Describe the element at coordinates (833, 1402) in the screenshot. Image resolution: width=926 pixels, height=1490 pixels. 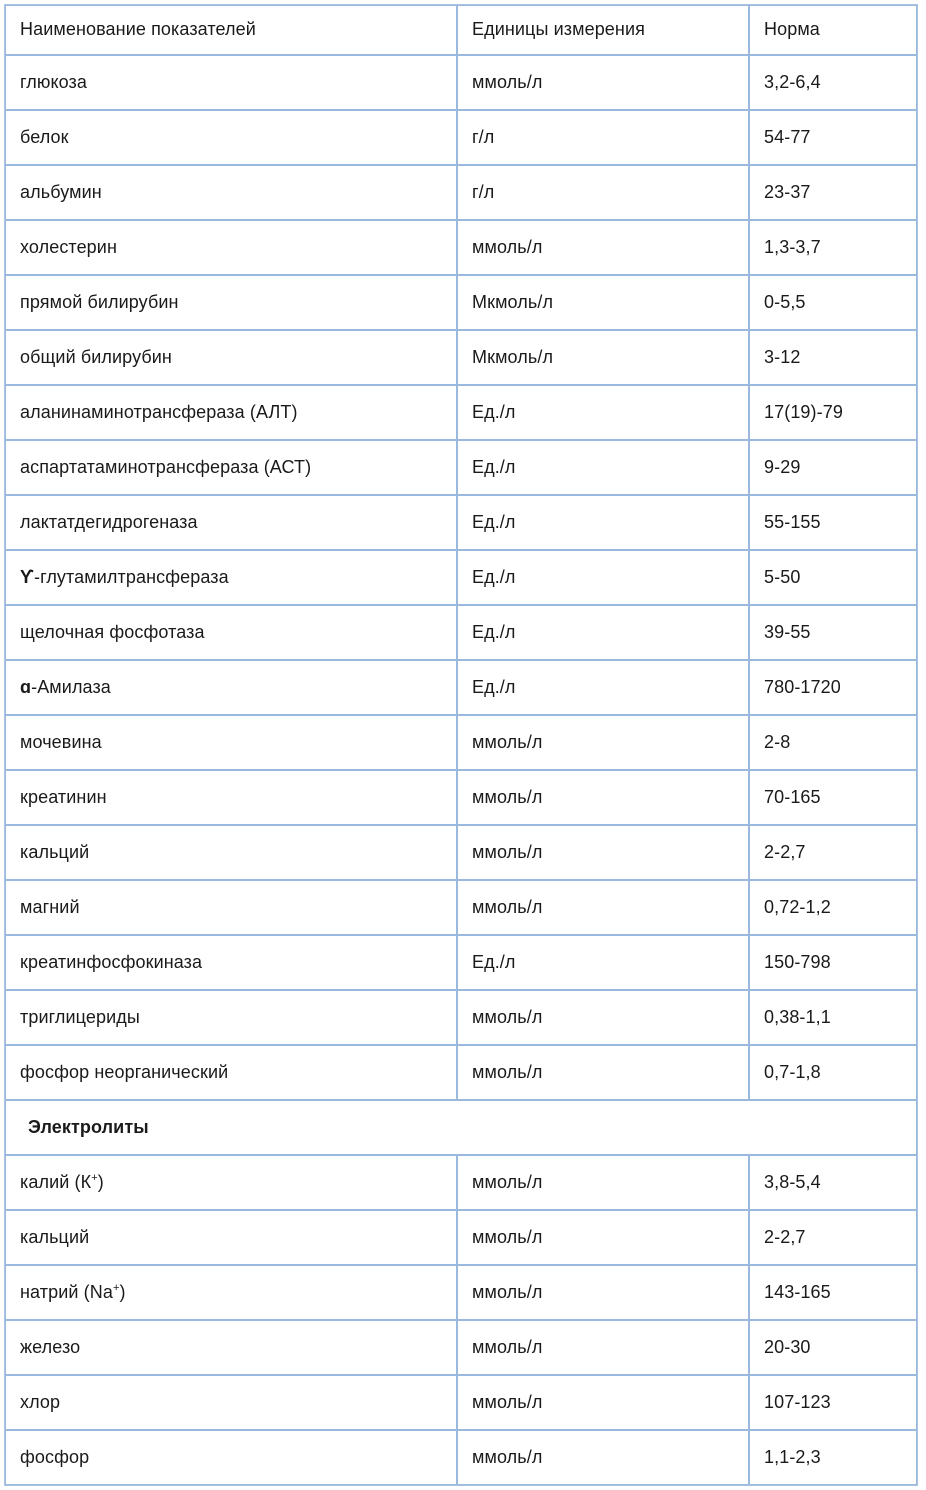
I see `cell-norm: 107-123` at that location.